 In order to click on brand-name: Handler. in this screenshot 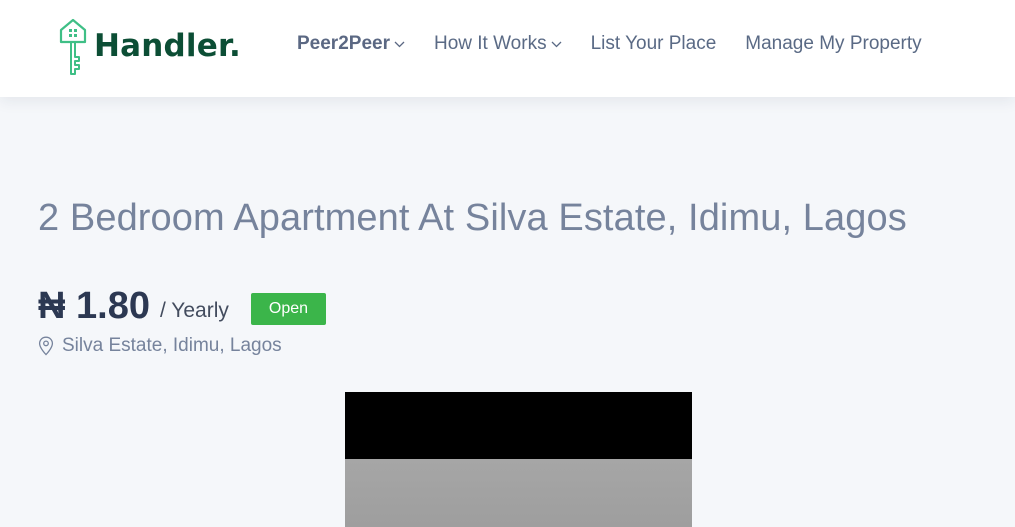, I will do `click(168, 46)`.